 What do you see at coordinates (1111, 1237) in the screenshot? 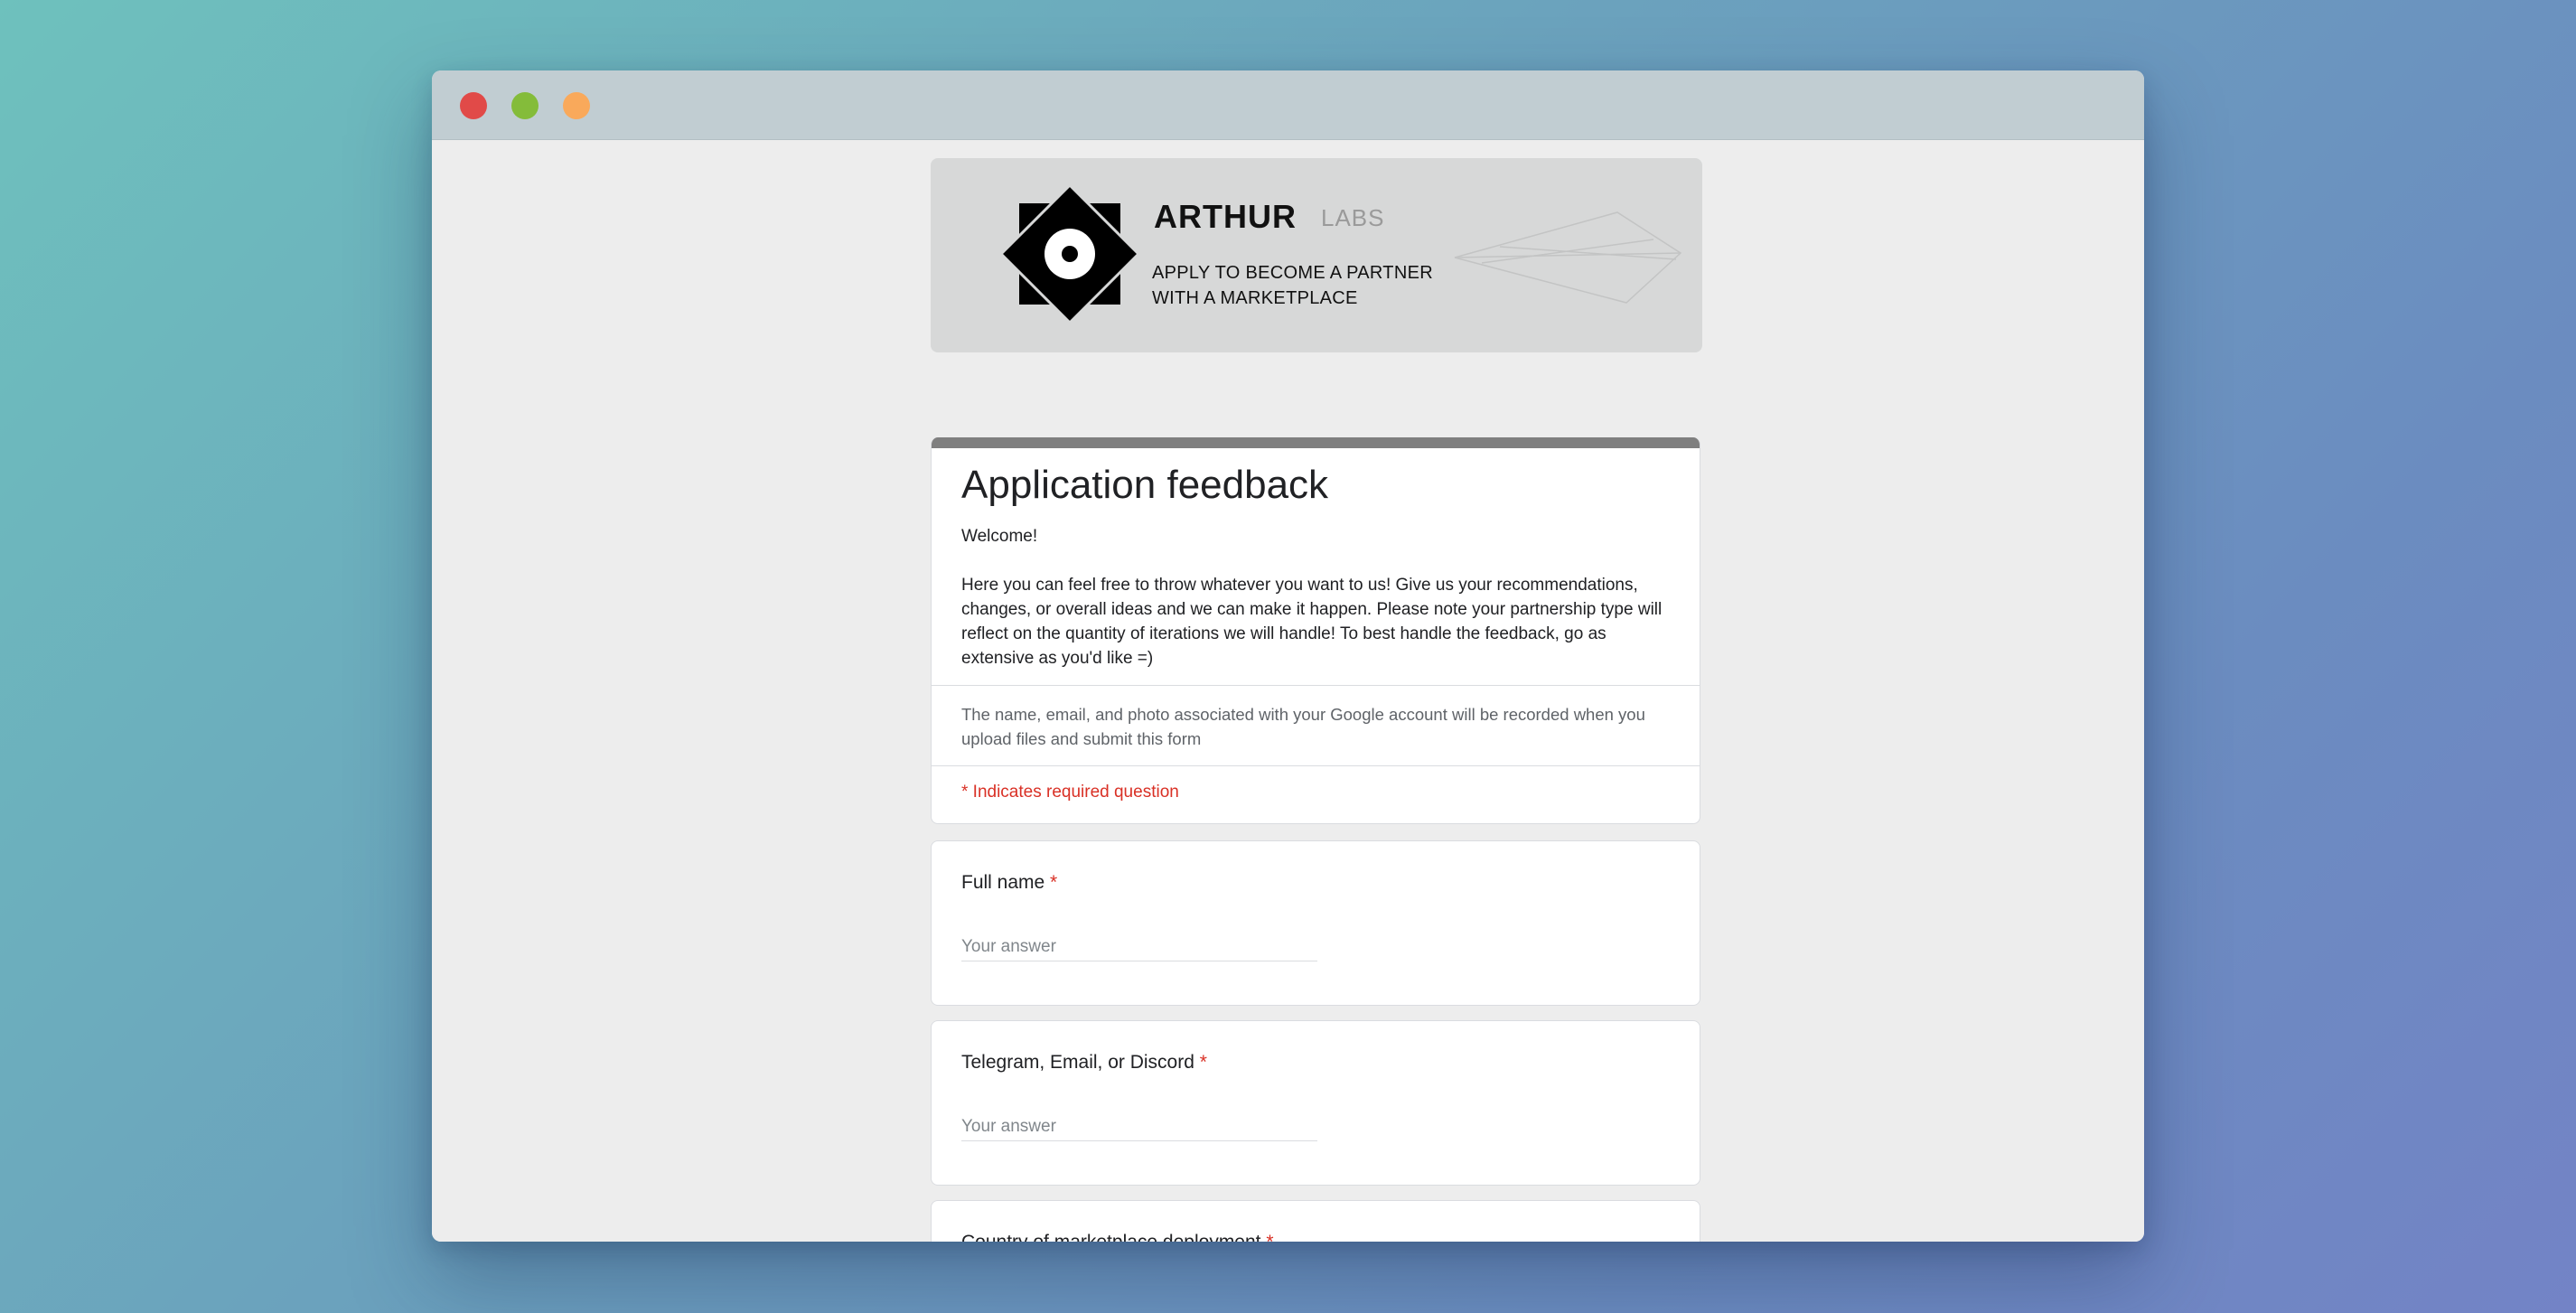
I see `question-title: Country of marketplace deployment` at bounding box center [1111, 1237].